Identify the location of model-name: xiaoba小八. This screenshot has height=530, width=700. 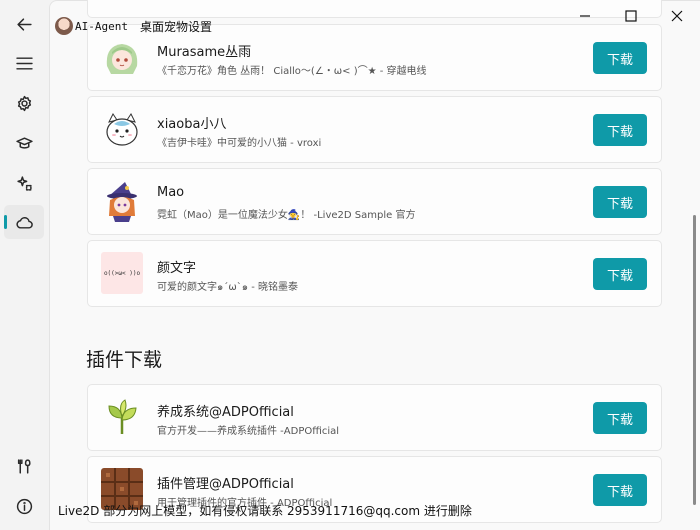
(192, 124).